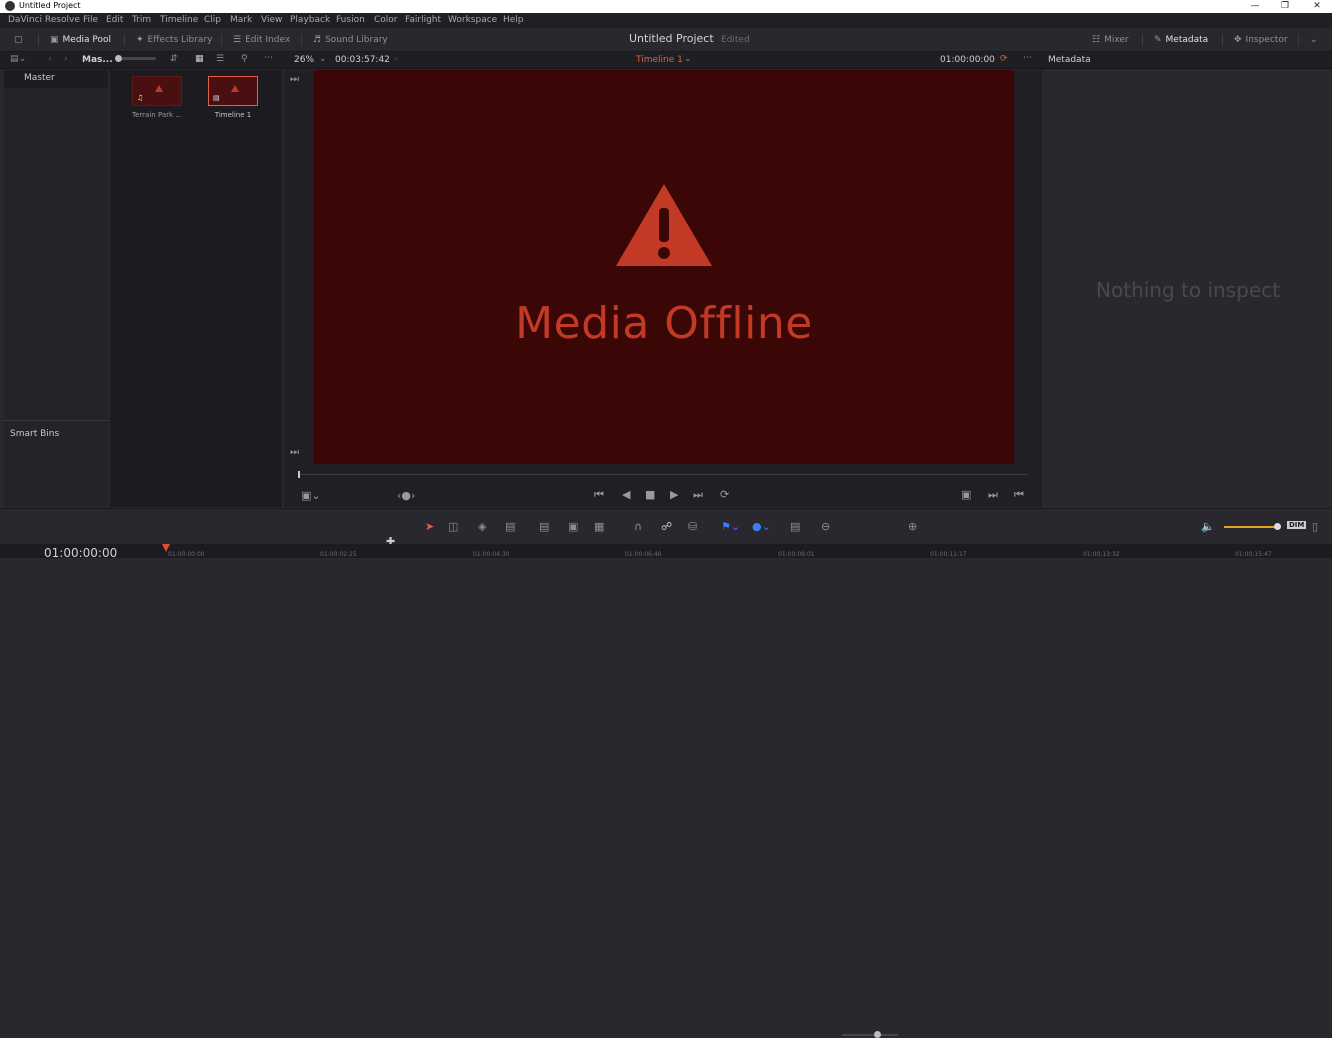 This screenshot has width=1332, height=1038. What do you see at coordinates (310, 20) in the screenshot?
I see `menu-playback: Playback` at bounding box center [310, 20].